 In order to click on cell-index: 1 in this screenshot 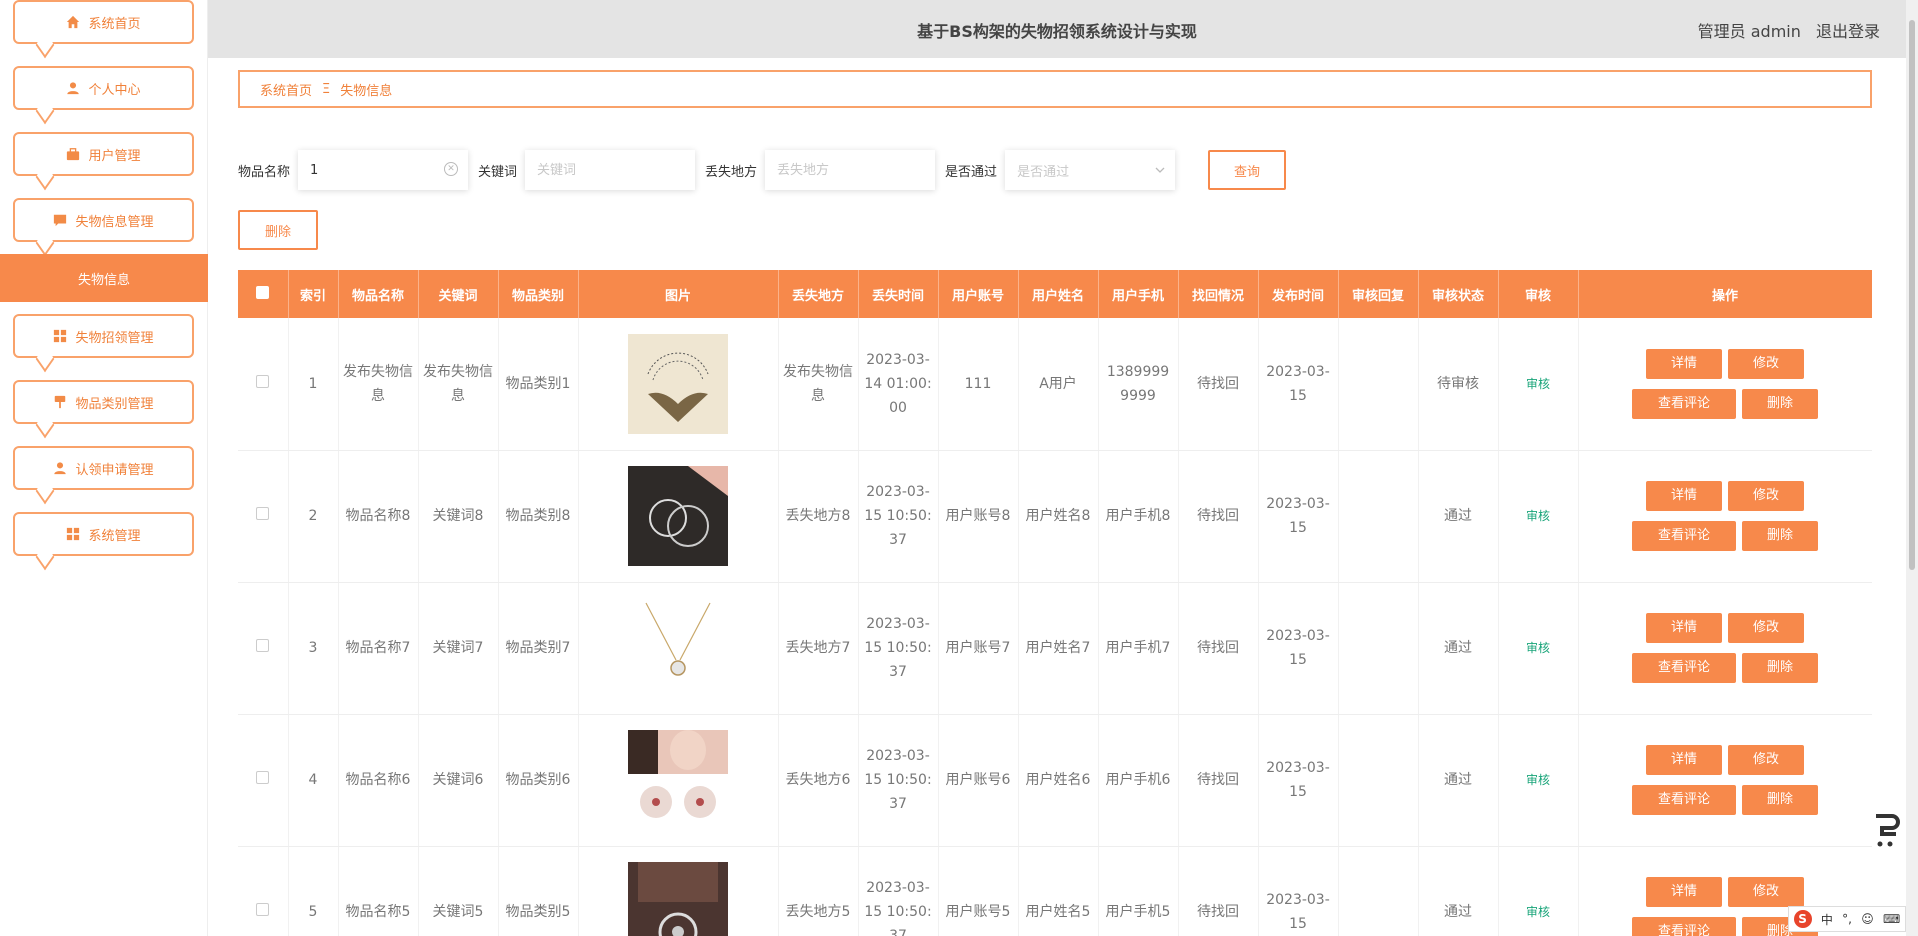, I will do `click(313, 384)`.